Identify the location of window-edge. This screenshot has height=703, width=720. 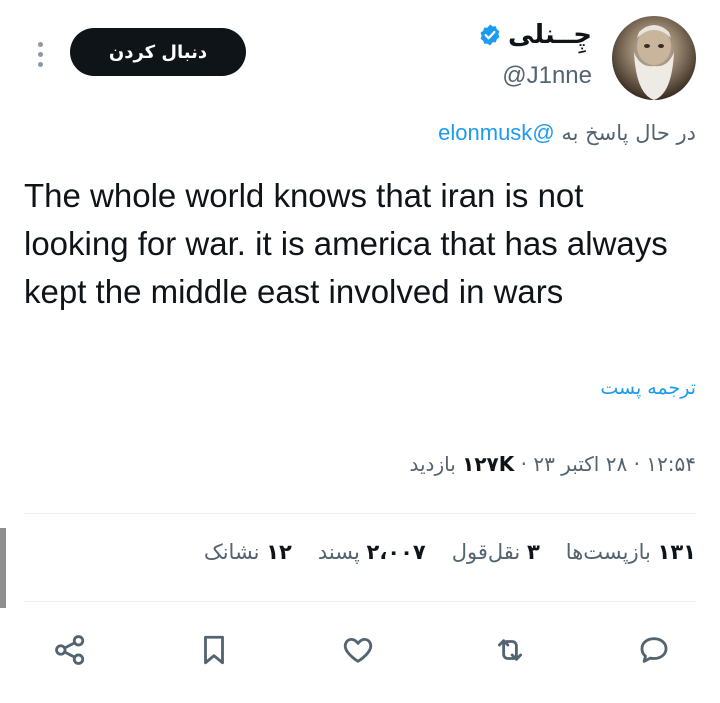
(3, 568).